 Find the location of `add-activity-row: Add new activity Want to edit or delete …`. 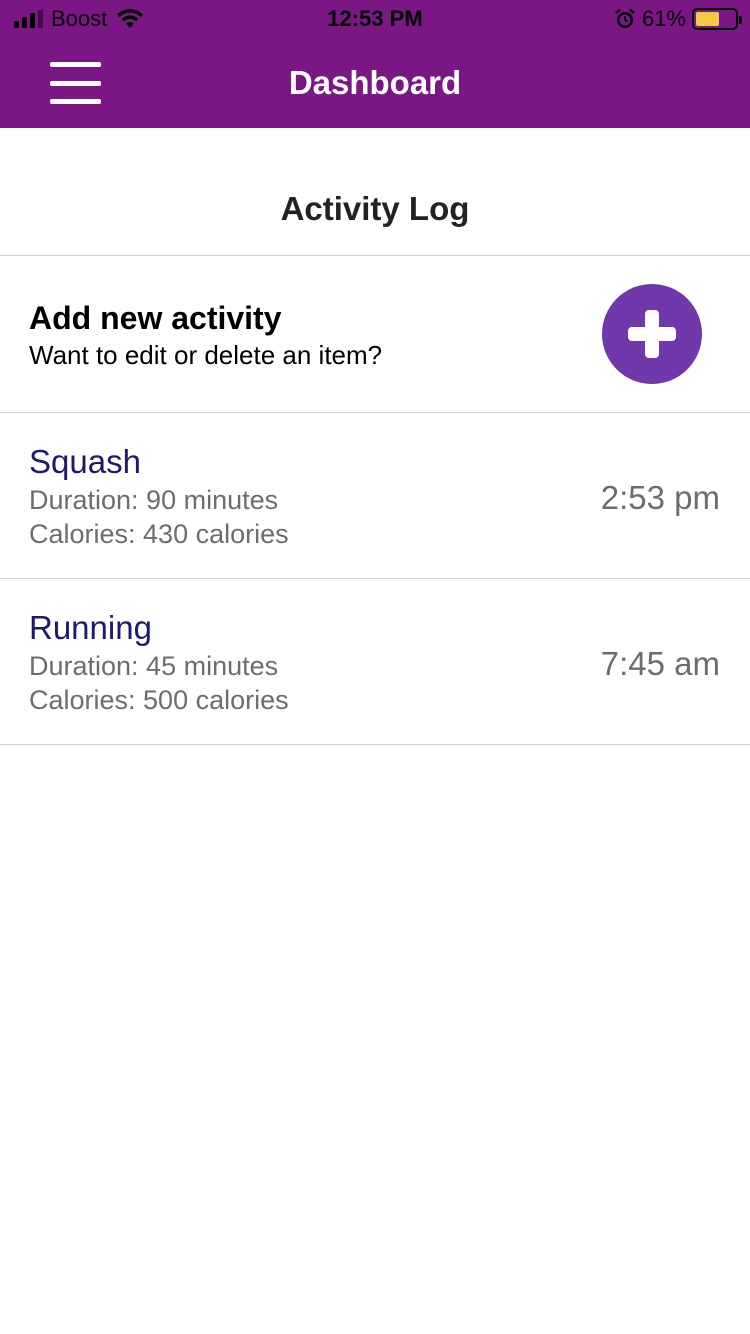

add-activity-row: Add new activity Want to edit or delete … is located at coordinates (375, 334).